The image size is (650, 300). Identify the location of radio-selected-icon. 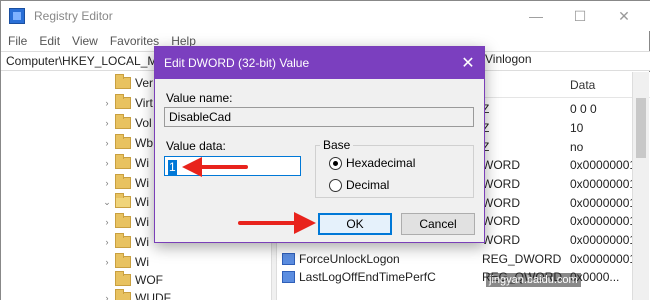
(335, 163).